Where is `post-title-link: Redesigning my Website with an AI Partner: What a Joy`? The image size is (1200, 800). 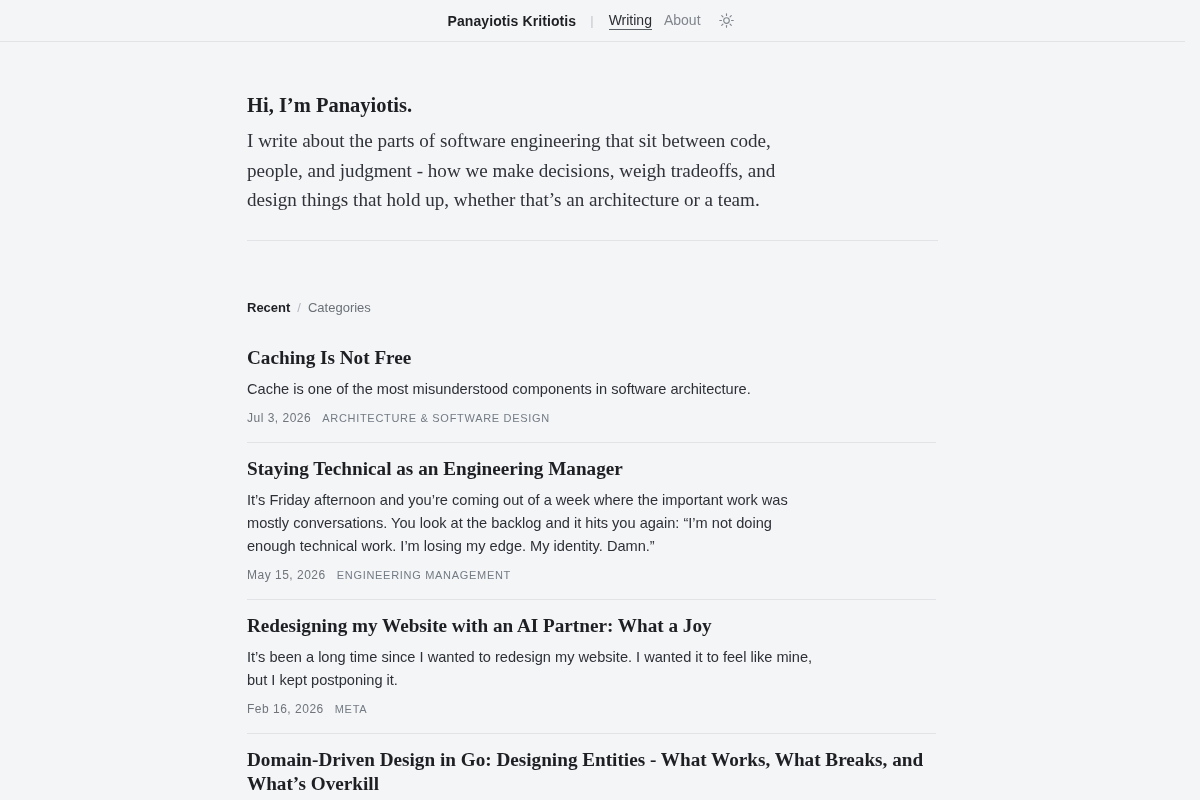
post-title-link: Redesigning my Website with an AI Partner: What a Joy is located at coordinates (591, 625).